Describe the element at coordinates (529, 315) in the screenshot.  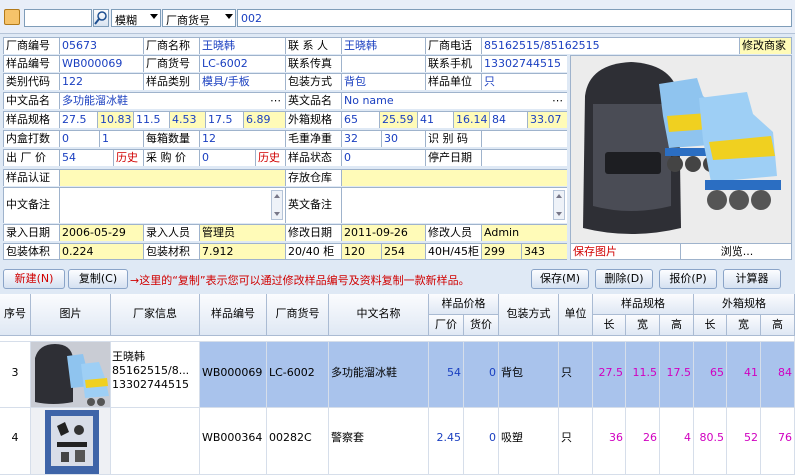
I see `col-pack: 包装方式` at that location.